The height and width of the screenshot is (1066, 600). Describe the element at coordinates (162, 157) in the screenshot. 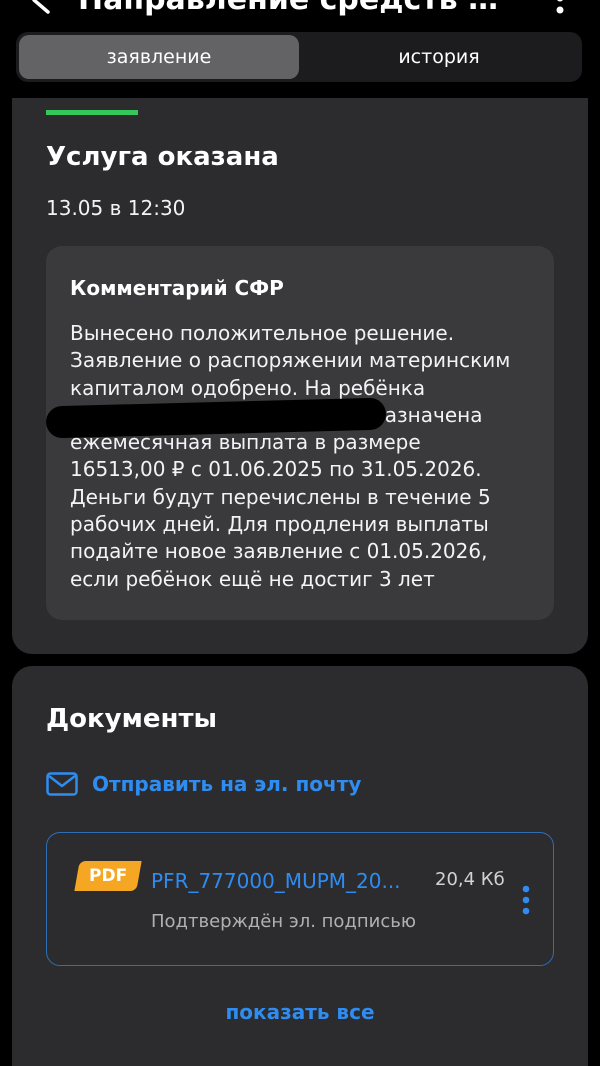

I see `status-title: Услуга оказана` at that location.